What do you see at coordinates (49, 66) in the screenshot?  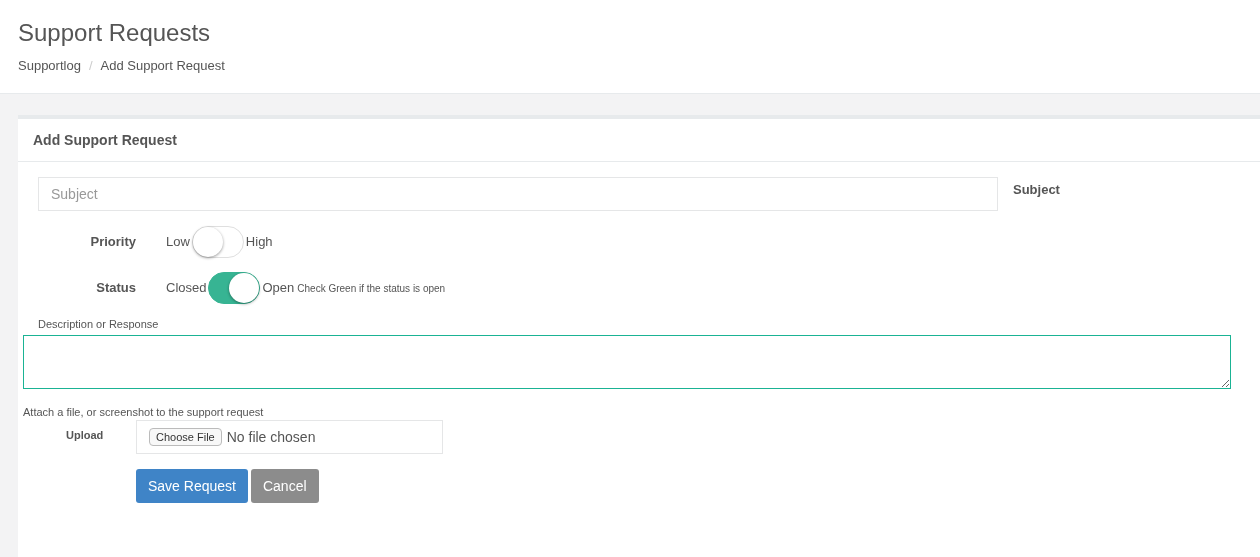 I see `breadcrumb-link: Supportlog` at bounding box center [49, 66].